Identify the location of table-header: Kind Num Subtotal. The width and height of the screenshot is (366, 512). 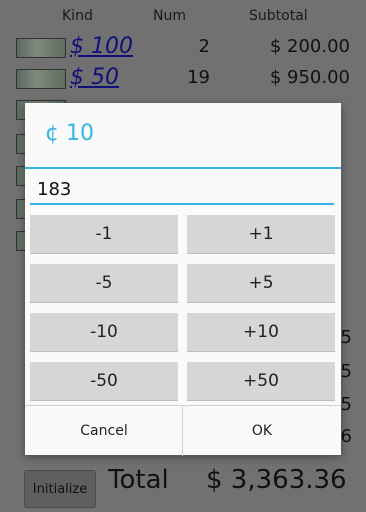
(183, 18).